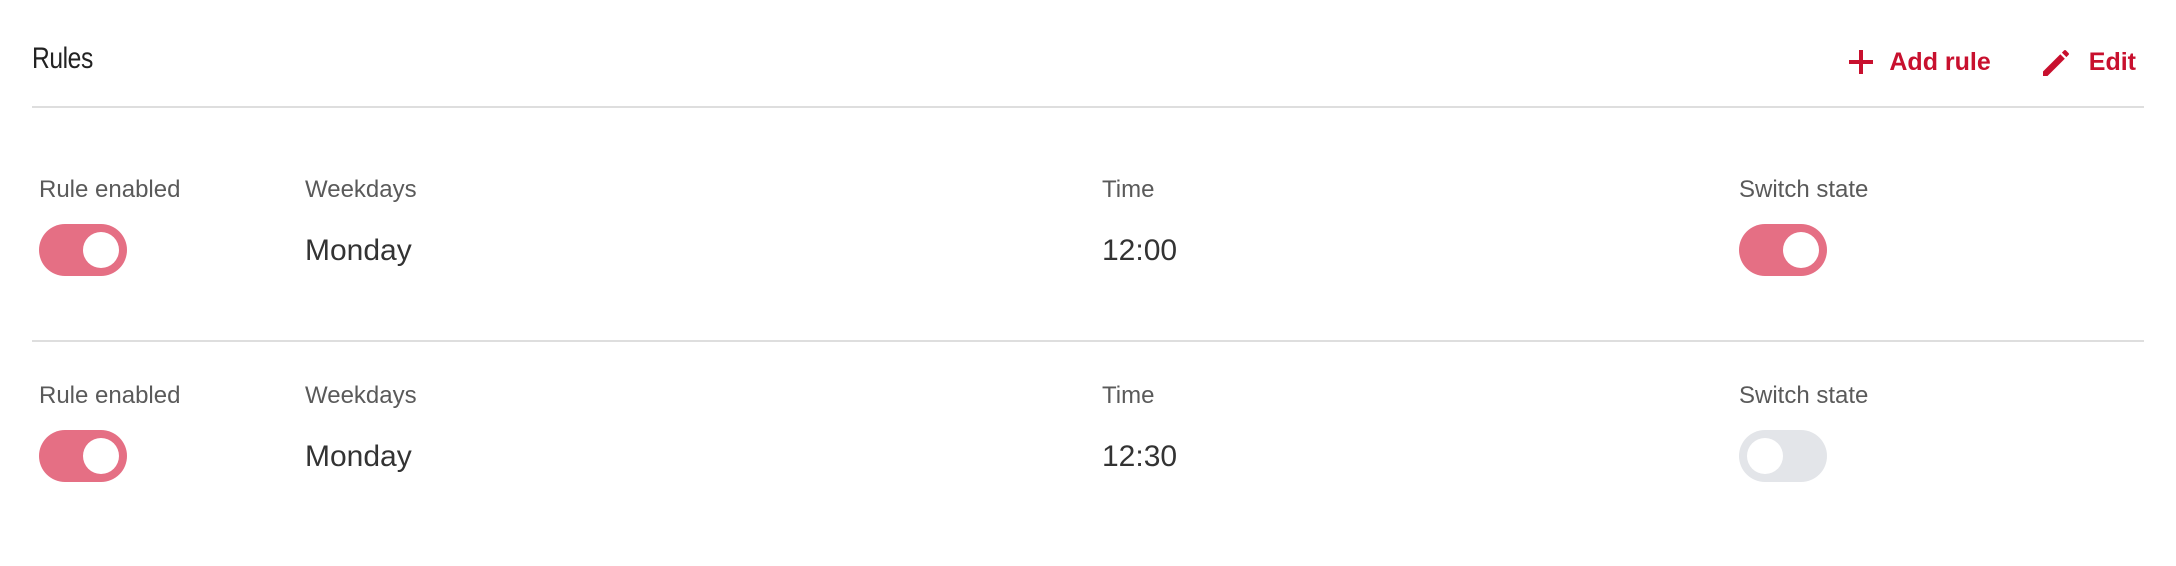  I want to click on add-rule-button: Add rule, so click(1919, 62).